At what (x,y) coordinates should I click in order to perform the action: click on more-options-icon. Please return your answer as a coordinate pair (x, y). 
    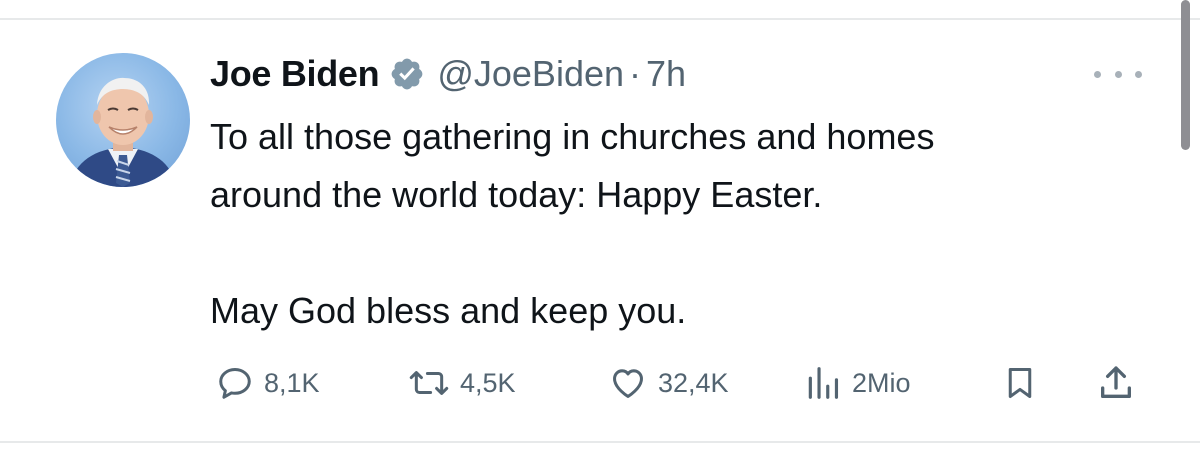
    Looking at the image, I should click on (1118, 74).